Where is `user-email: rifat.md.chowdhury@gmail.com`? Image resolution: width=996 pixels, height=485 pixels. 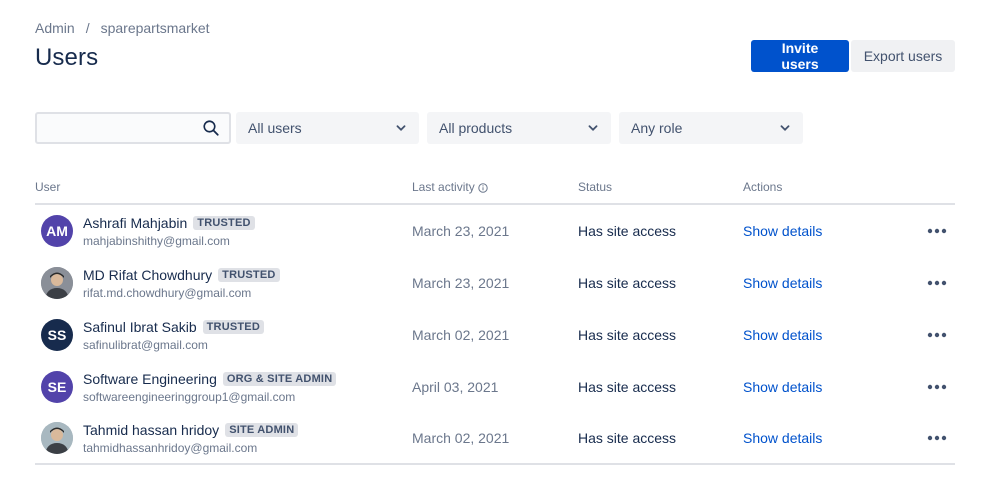
user-email: rifat.md.chowdhury@gmail.com is located at coordinates (167, 292).